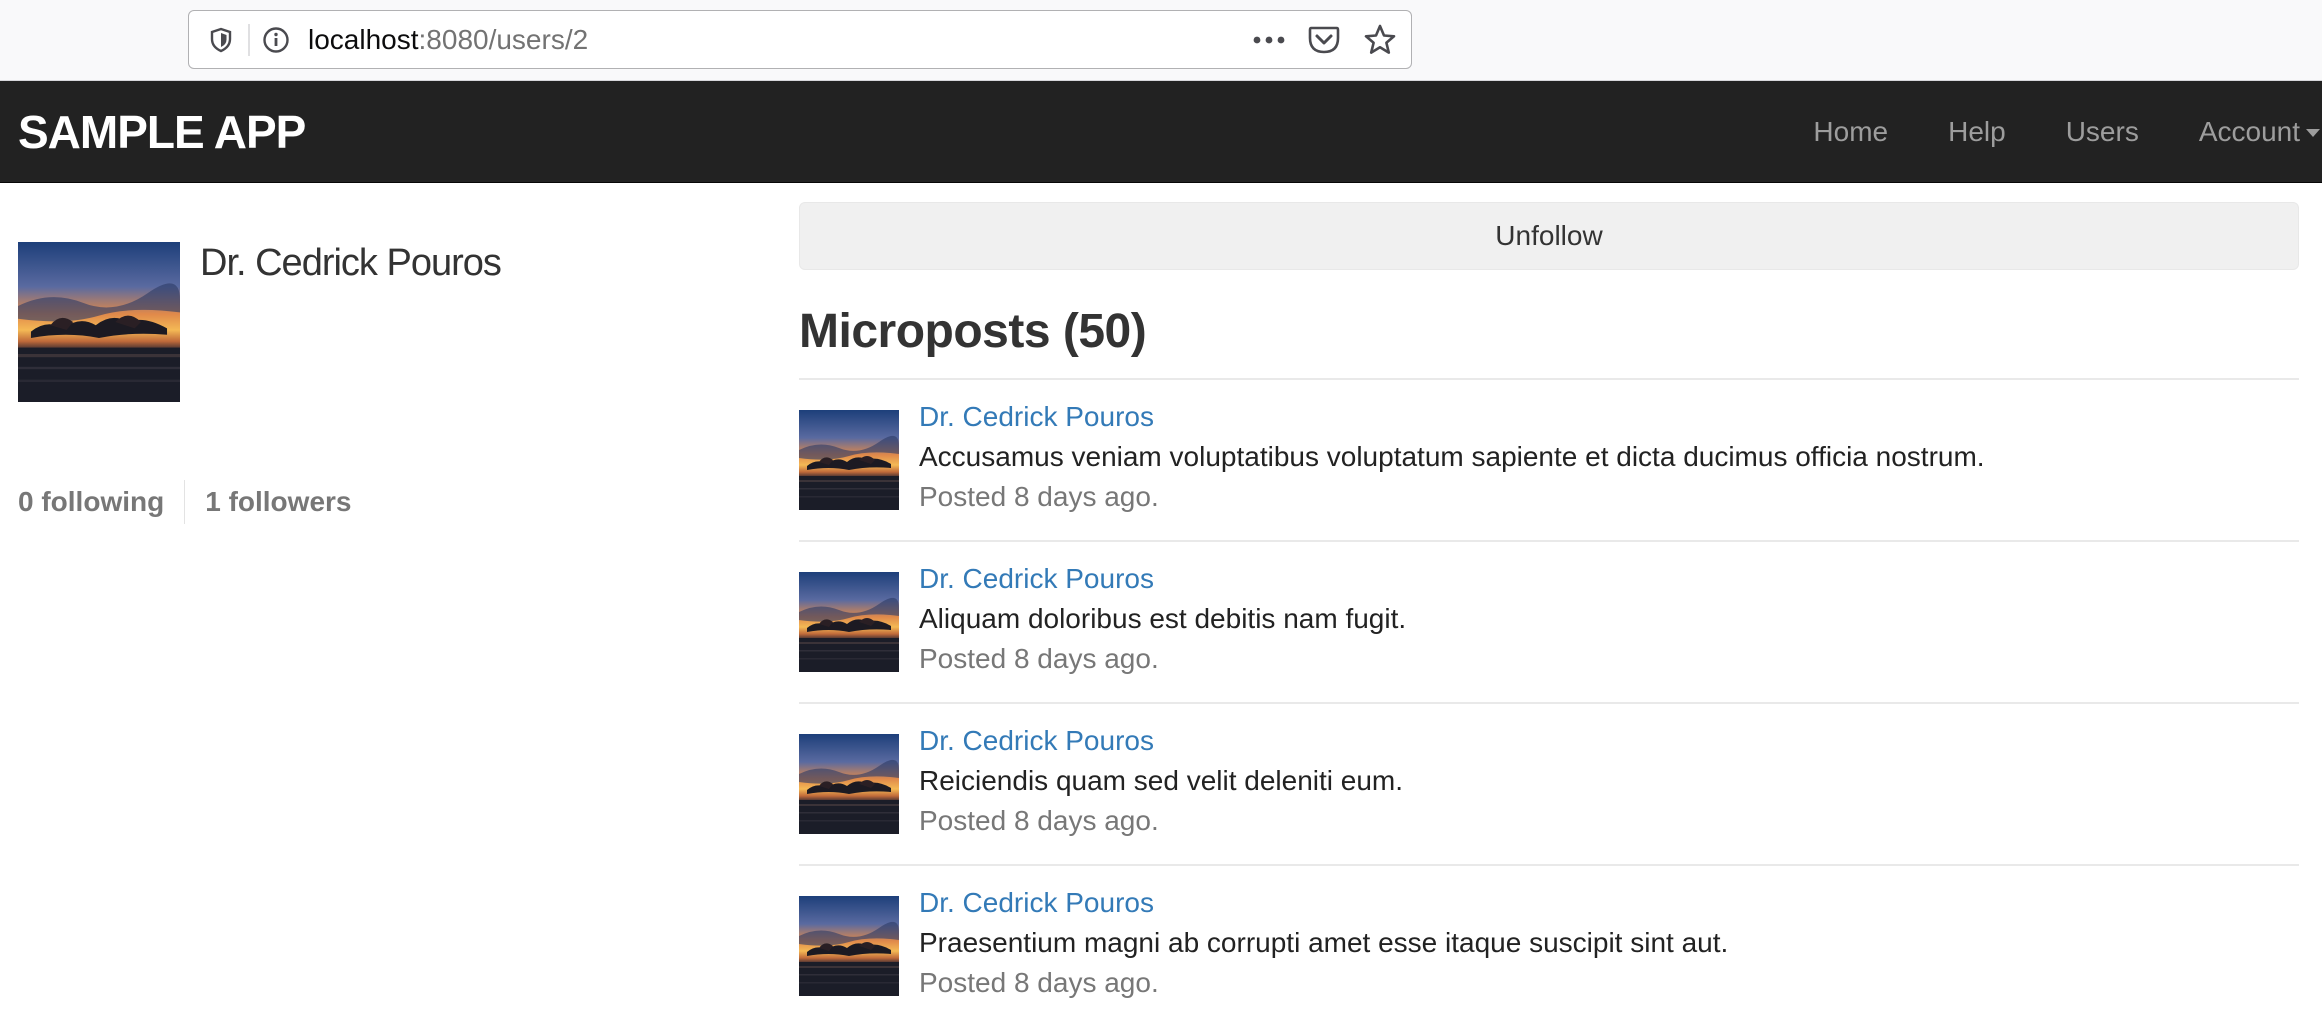  Describe the element at coordinates (351, 263) in the screenshot. I see `user-name: Dr. Cedrick Pouros` at that location.